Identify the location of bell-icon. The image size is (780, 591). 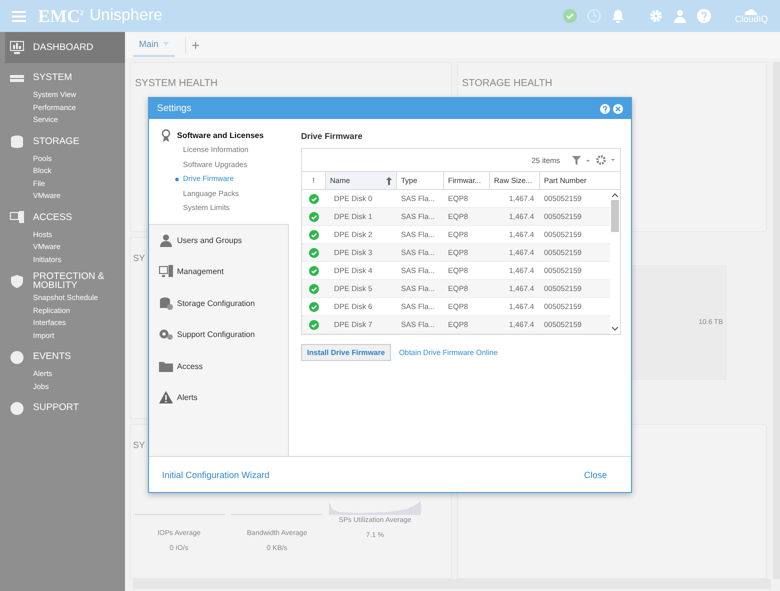
(617, 16).